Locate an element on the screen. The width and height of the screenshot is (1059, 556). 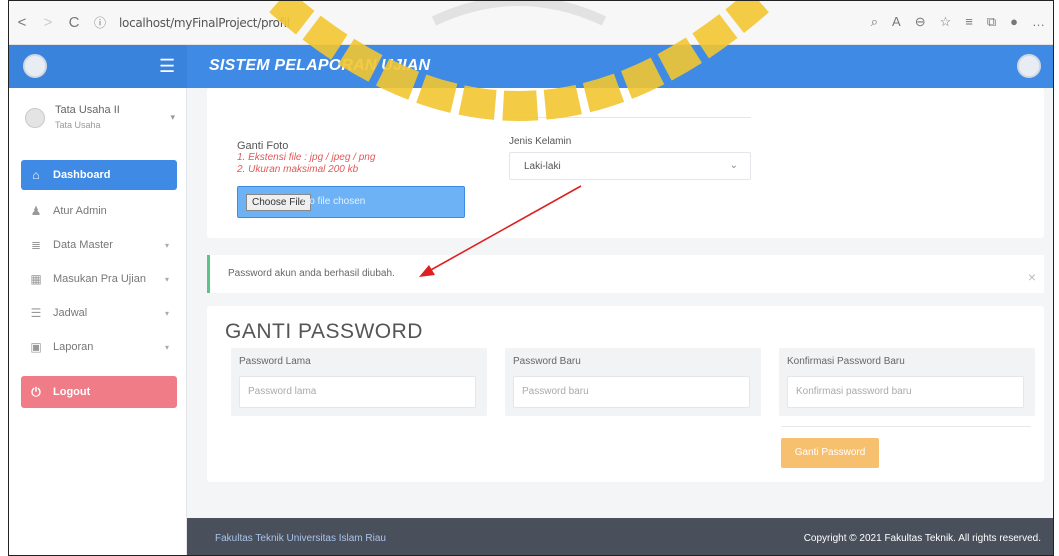
profile-icon: ● is located at coordinates (1014, 22).